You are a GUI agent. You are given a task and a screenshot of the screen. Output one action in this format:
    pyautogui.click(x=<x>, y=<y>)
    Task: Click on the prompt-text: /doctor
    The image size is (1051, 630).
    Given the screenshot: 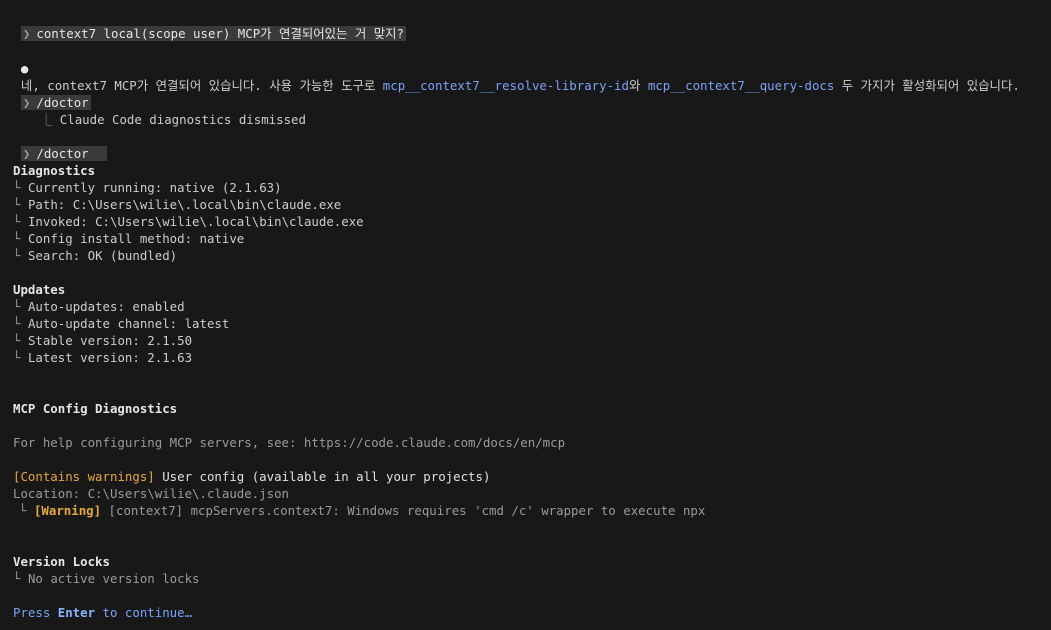 What is the action you would take?
    pyautogui.click(x=62, y=153)
    